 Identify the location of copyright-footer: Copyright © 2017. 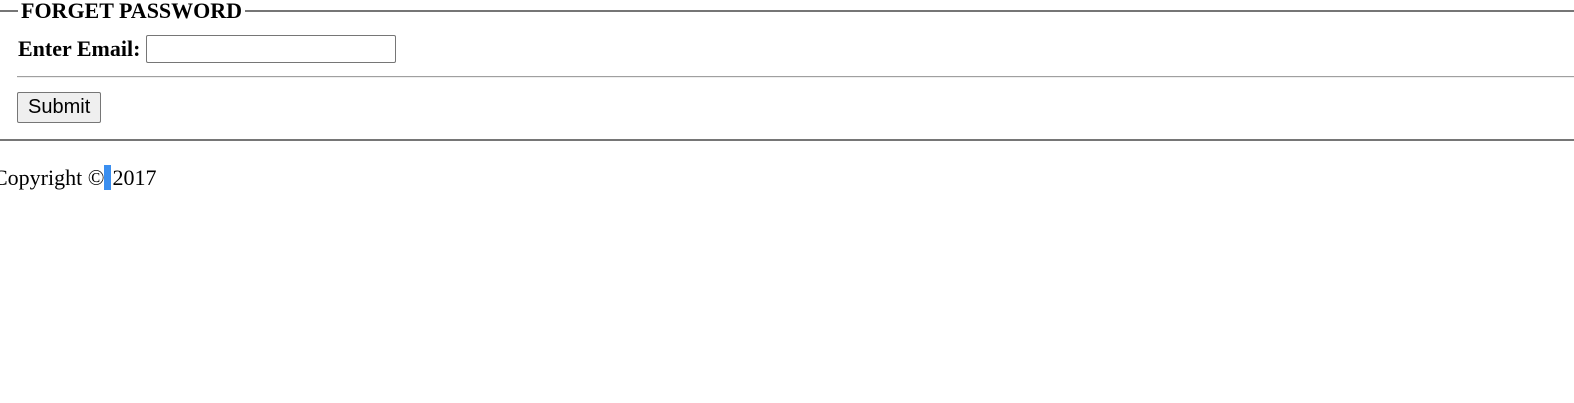
(78, 178).